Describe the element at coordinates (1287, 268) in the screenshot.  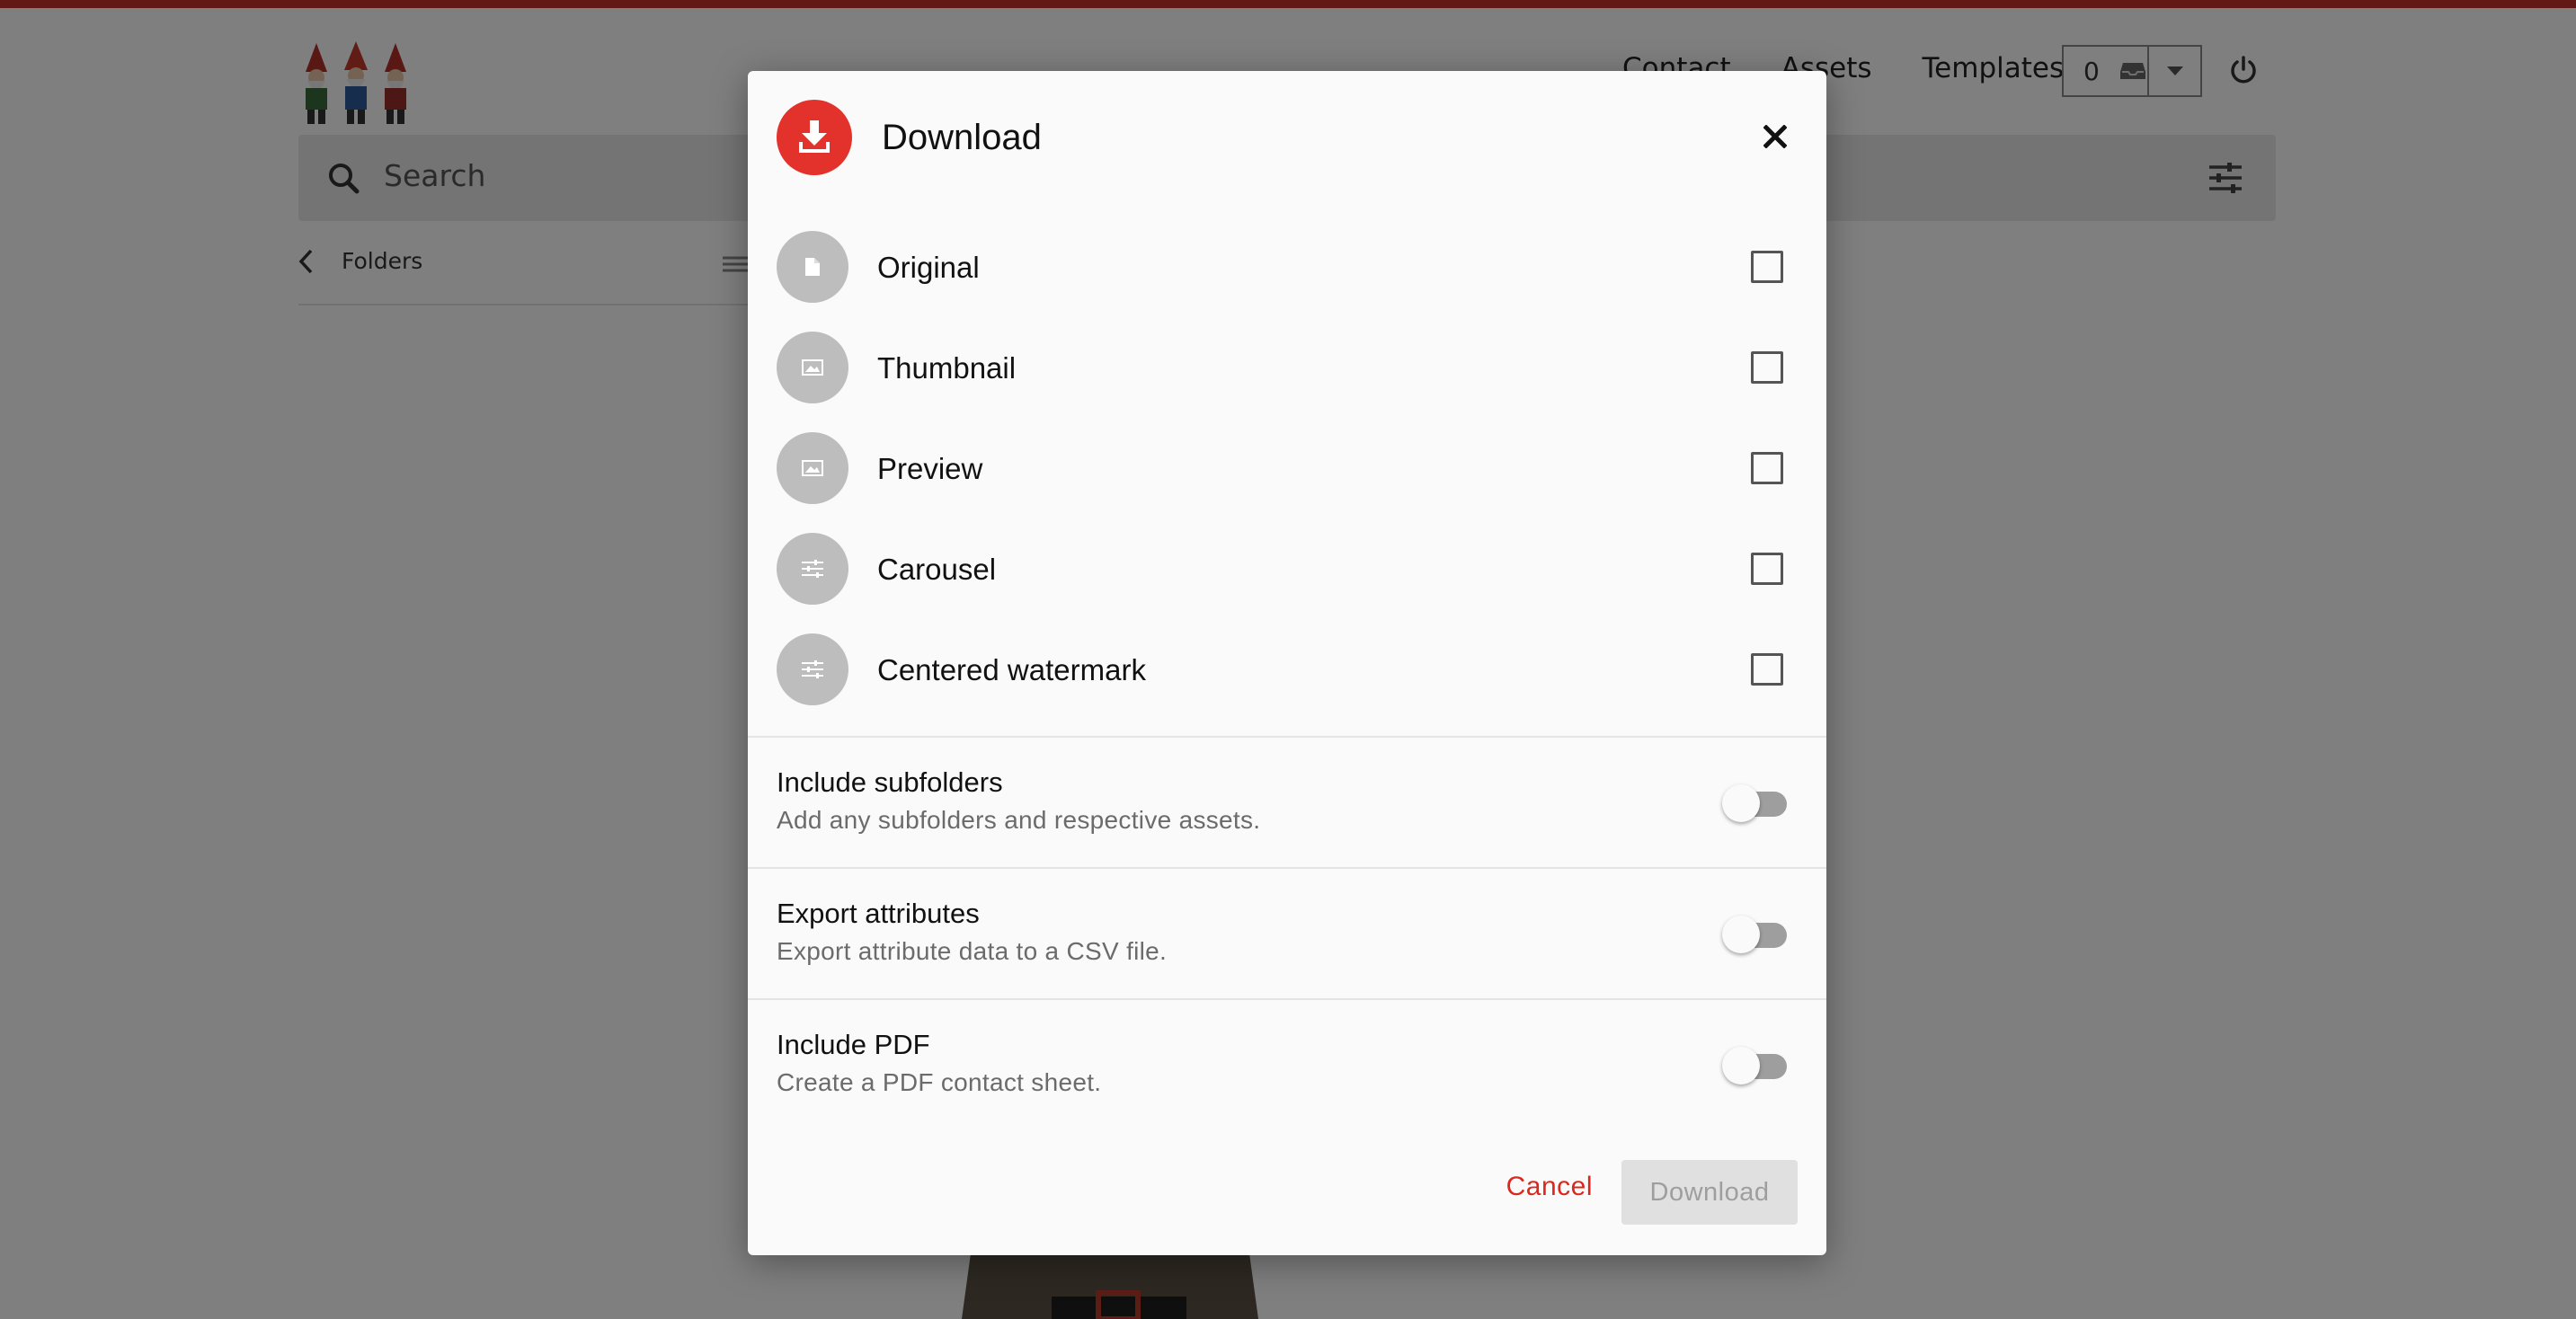
I see `option-original: Original` at that location.